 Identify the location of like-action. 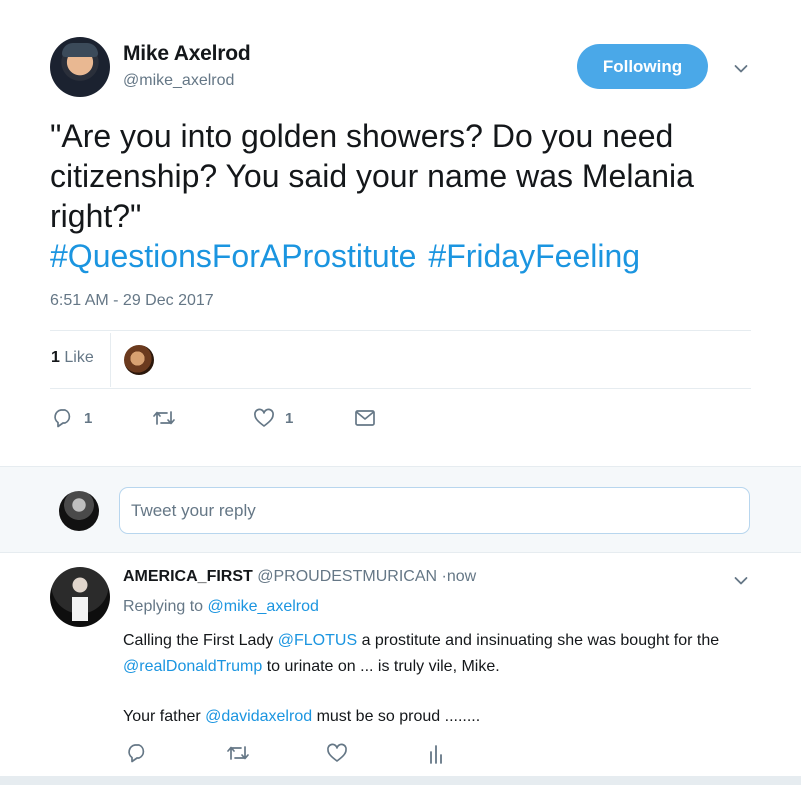
(337, 753).